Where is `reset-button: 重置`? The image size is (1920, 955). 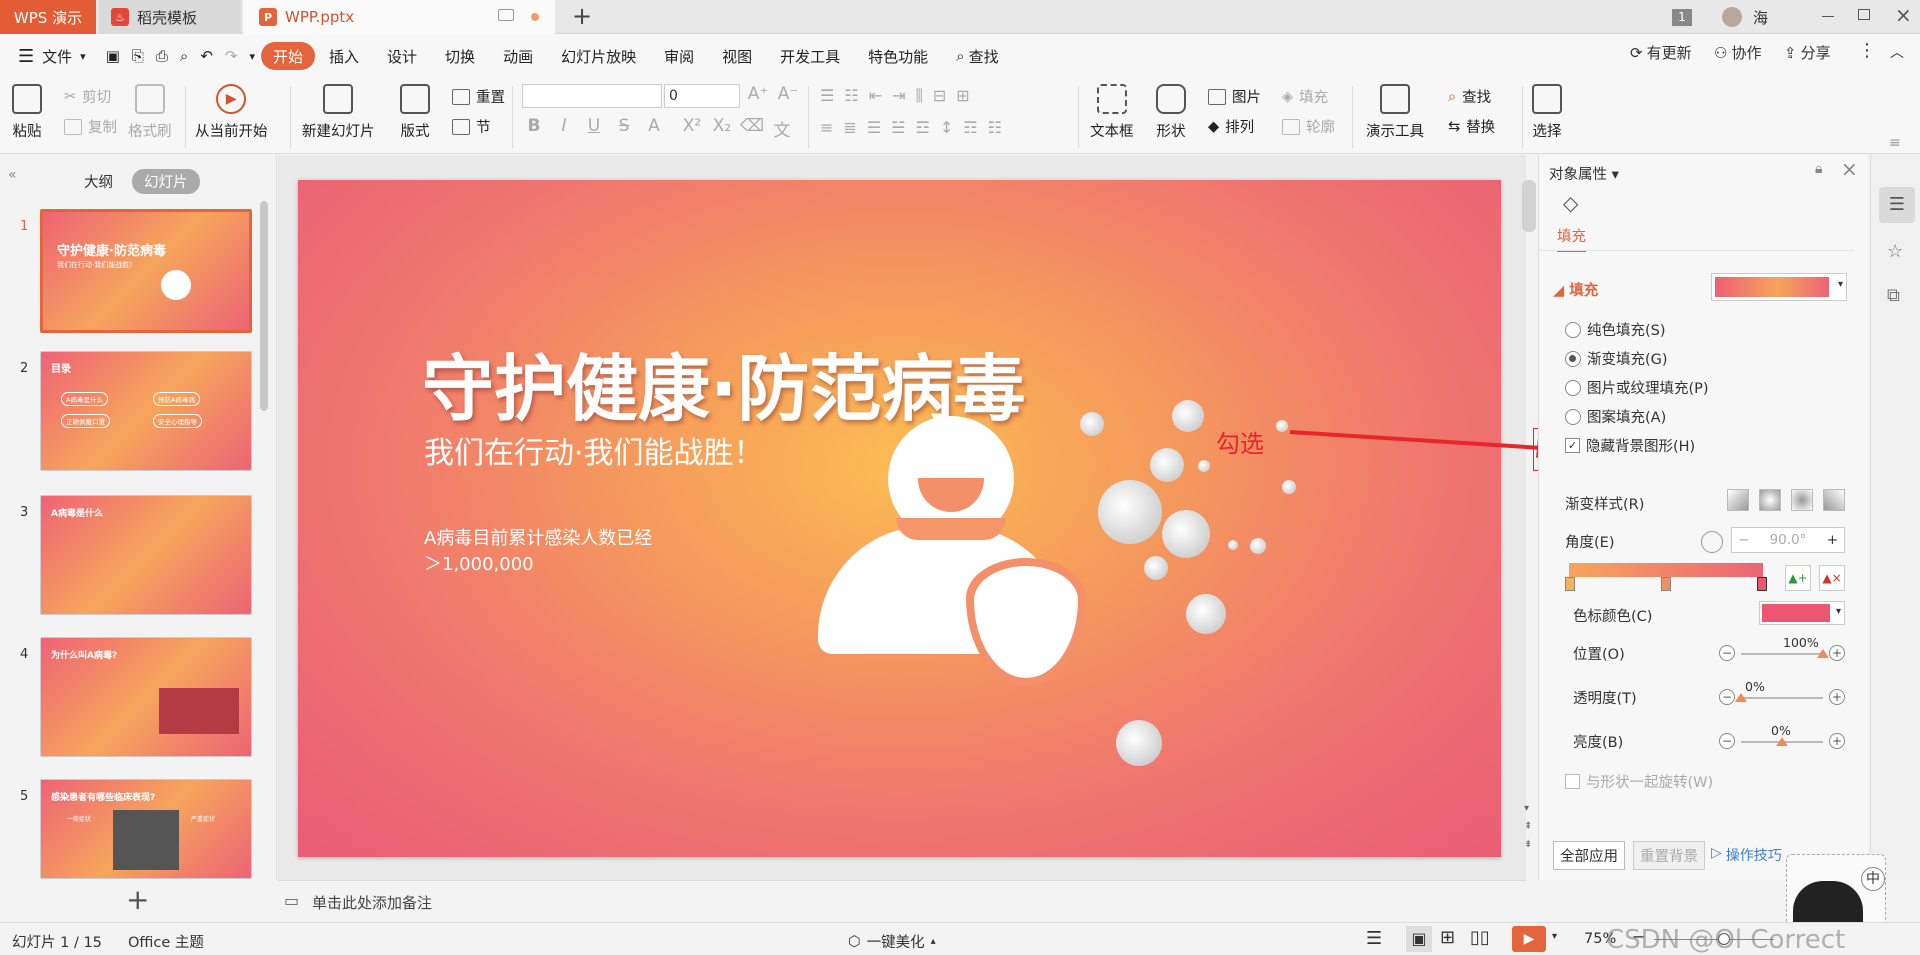 reset-button: 重置 is located at coordinates (478, 96).